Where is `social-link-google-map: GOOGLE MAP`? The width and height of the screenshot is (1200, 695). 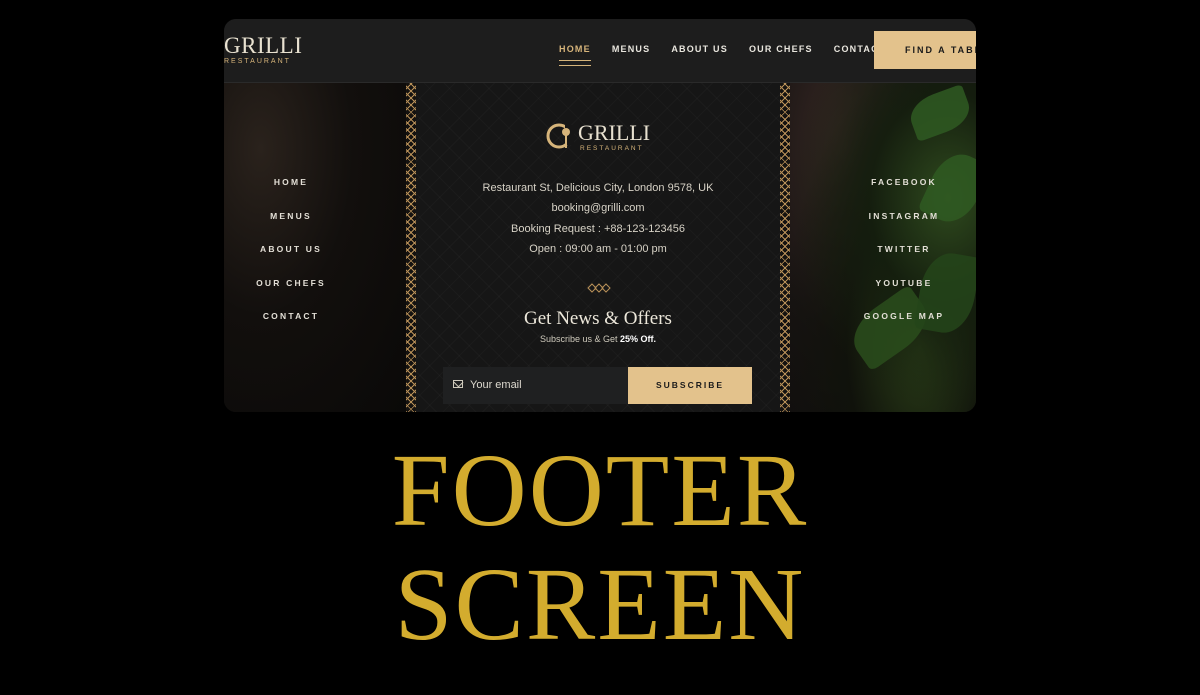 social-link-google-map: GOOGLE MAP is located at coordinates (904, 328).